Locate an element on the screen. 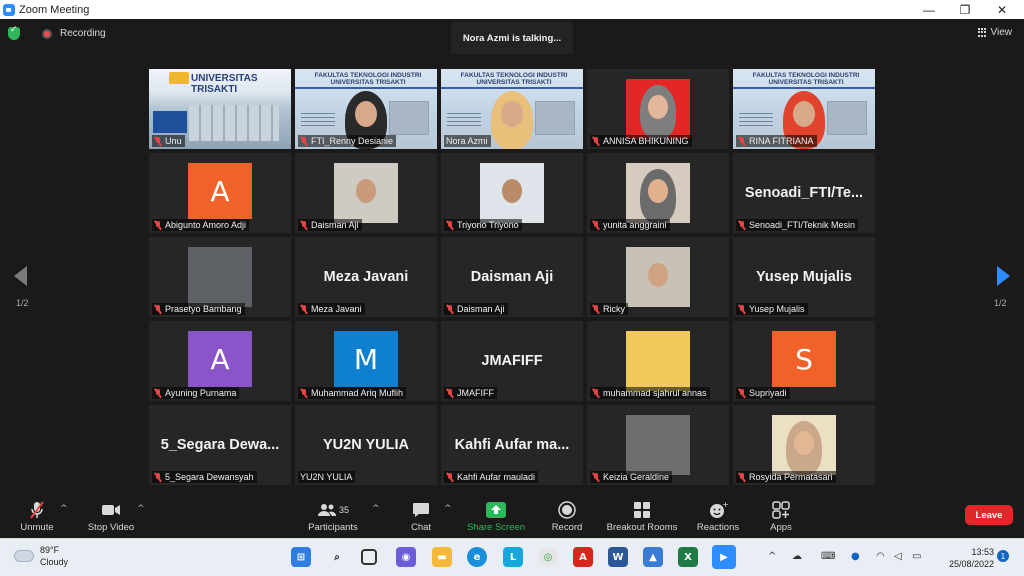 This screenshot has height=576, width=1024. meeting-status-bar: Recording is located at coordinates (57, 32).